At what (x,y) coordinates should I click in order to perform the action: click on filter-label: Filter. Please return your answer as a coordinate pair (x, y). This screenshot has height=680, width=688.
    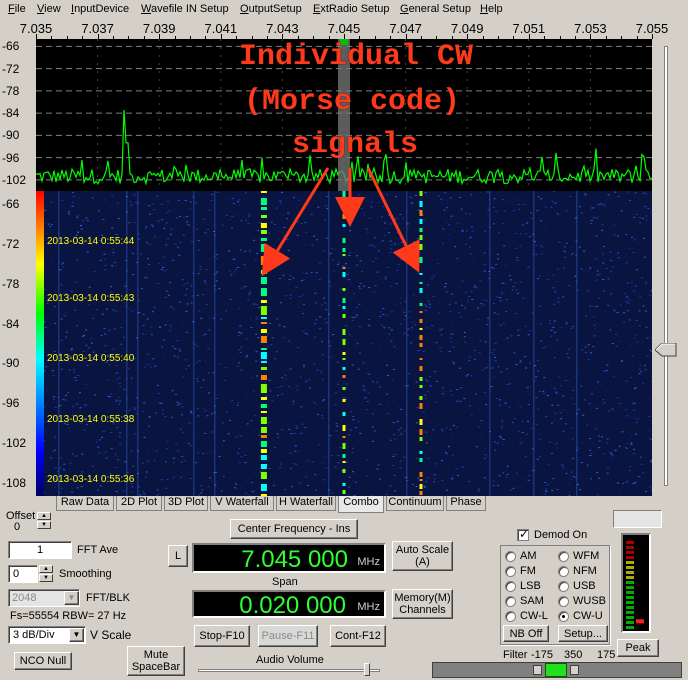
    Looking at the image, I should click on (515, 655).